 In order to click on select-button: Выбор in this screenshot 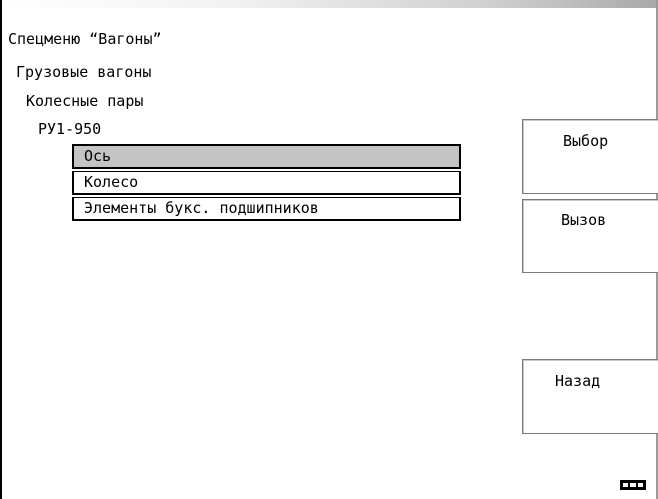, I will do `click(590, 156)`.